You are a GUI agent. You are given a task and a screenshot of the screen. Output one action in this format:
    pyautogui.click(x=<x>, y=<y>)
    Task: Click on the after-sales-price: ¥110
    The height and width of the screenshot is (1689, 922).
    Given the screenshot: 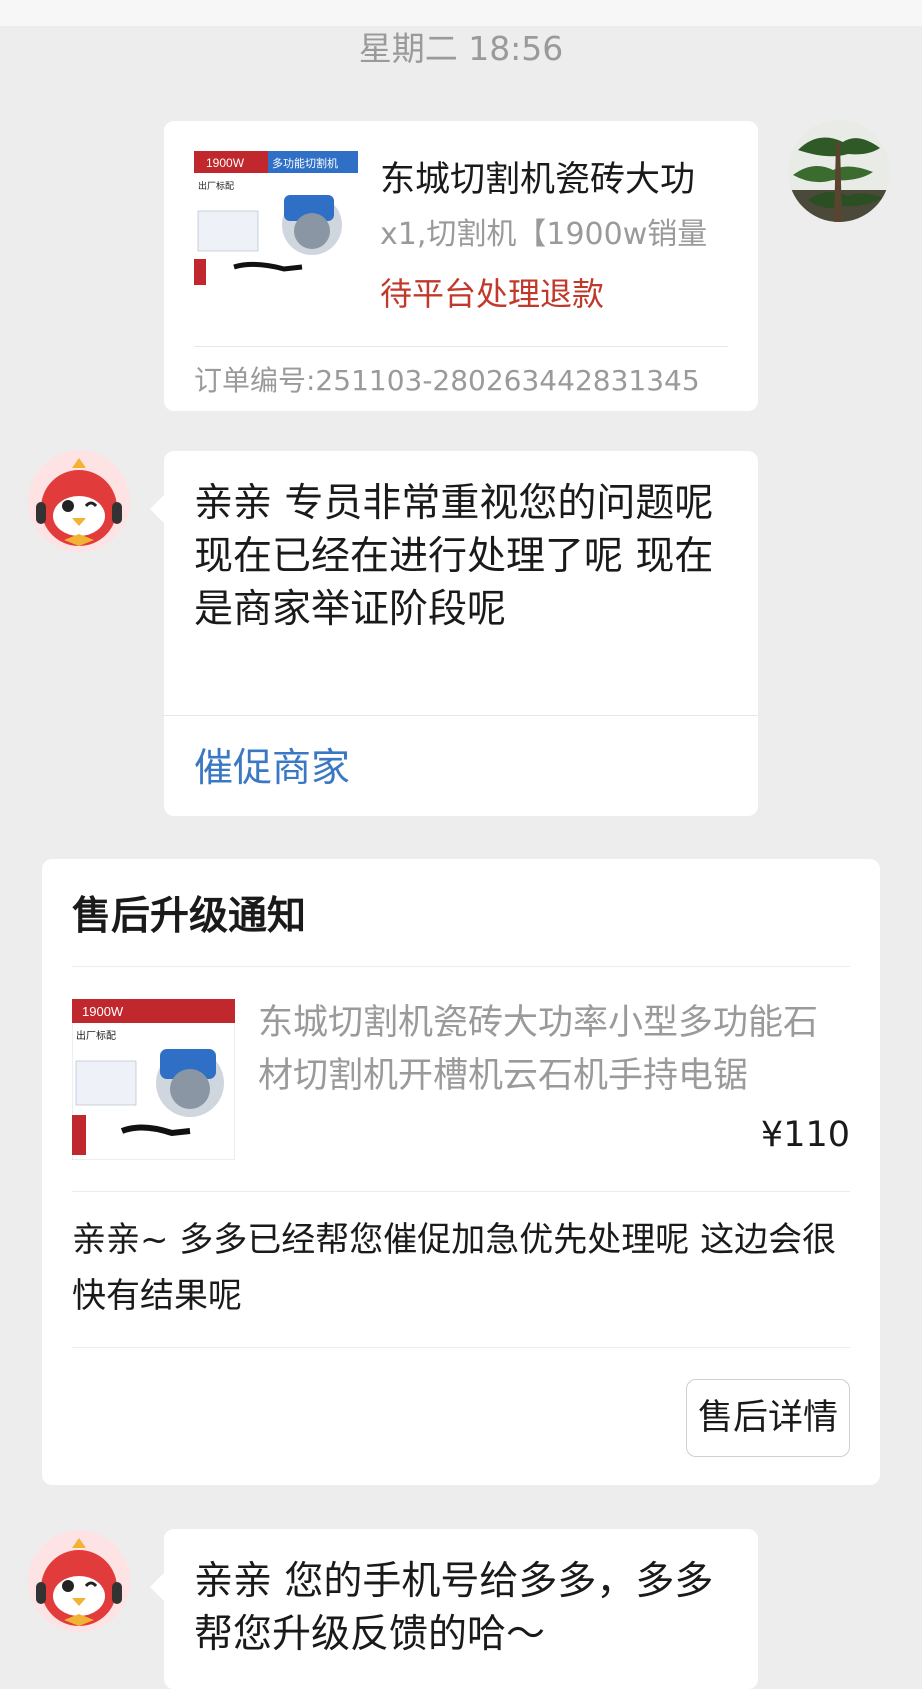 What is the action you would take?
    pyautogui.click(x=805, y=1135)
    